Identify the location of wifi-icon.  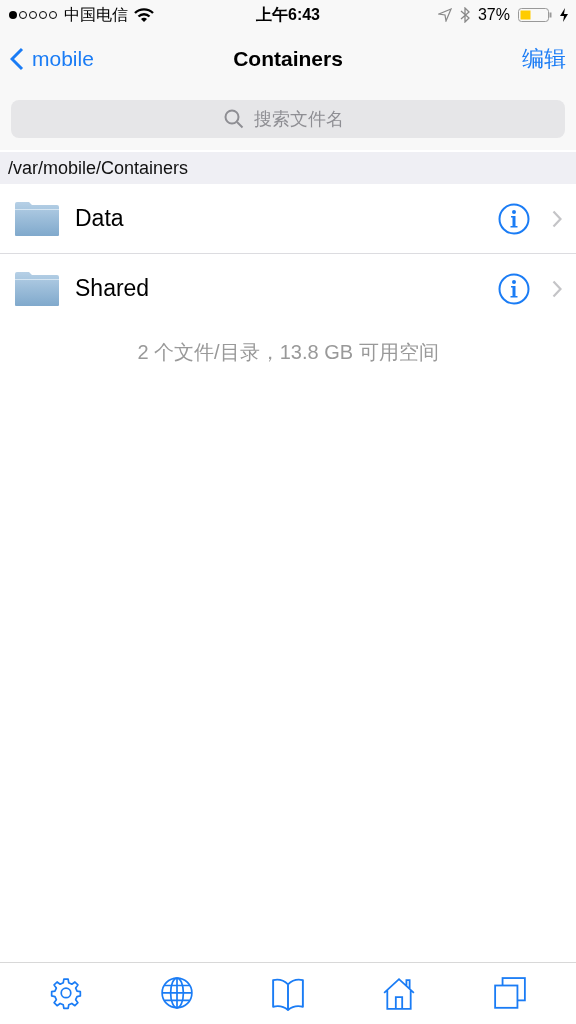
(144, 15).